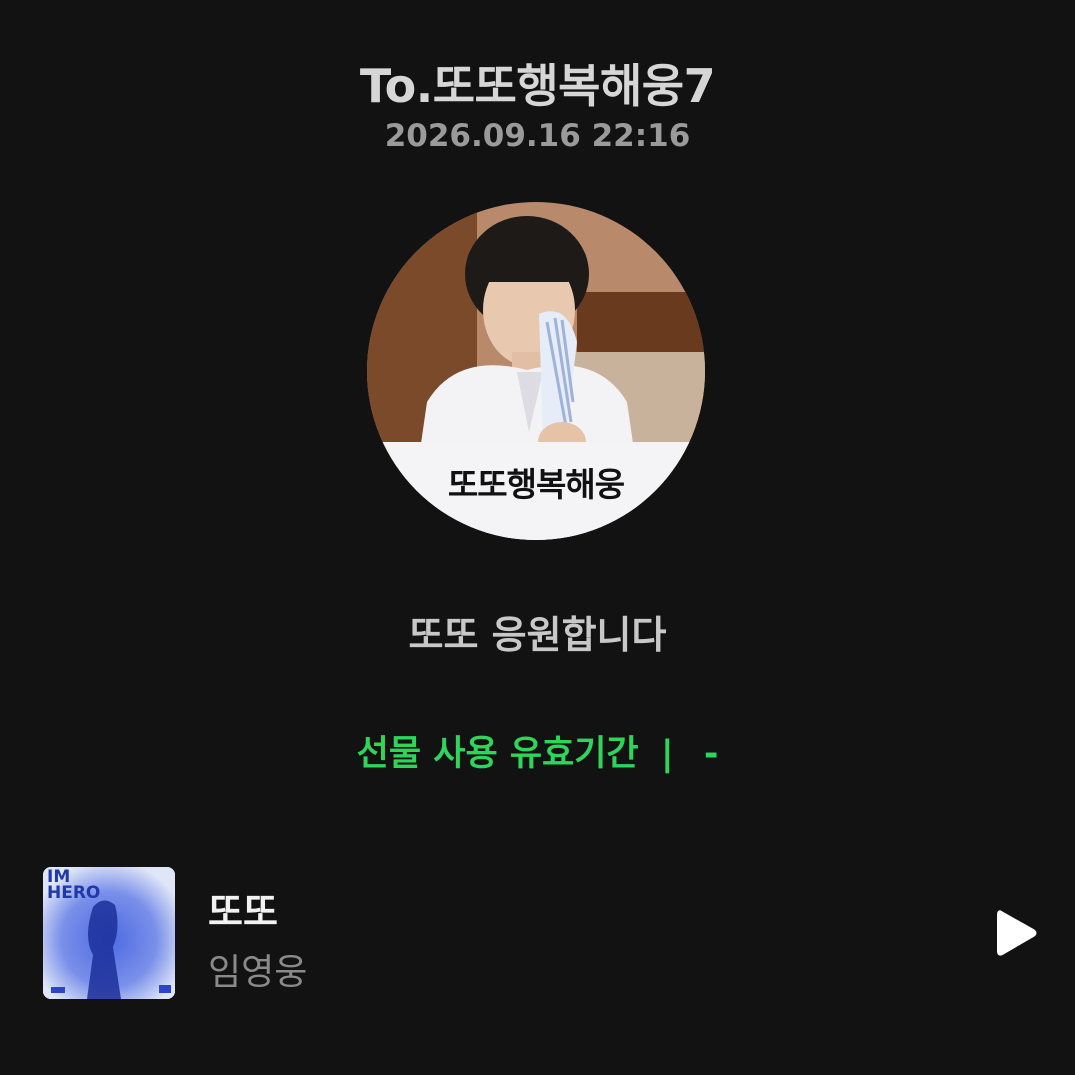 The image size is (1075, 1075). Describe the element at coordinates (243, 912) in the screenshot. I see `track-title: 또또` at that location.